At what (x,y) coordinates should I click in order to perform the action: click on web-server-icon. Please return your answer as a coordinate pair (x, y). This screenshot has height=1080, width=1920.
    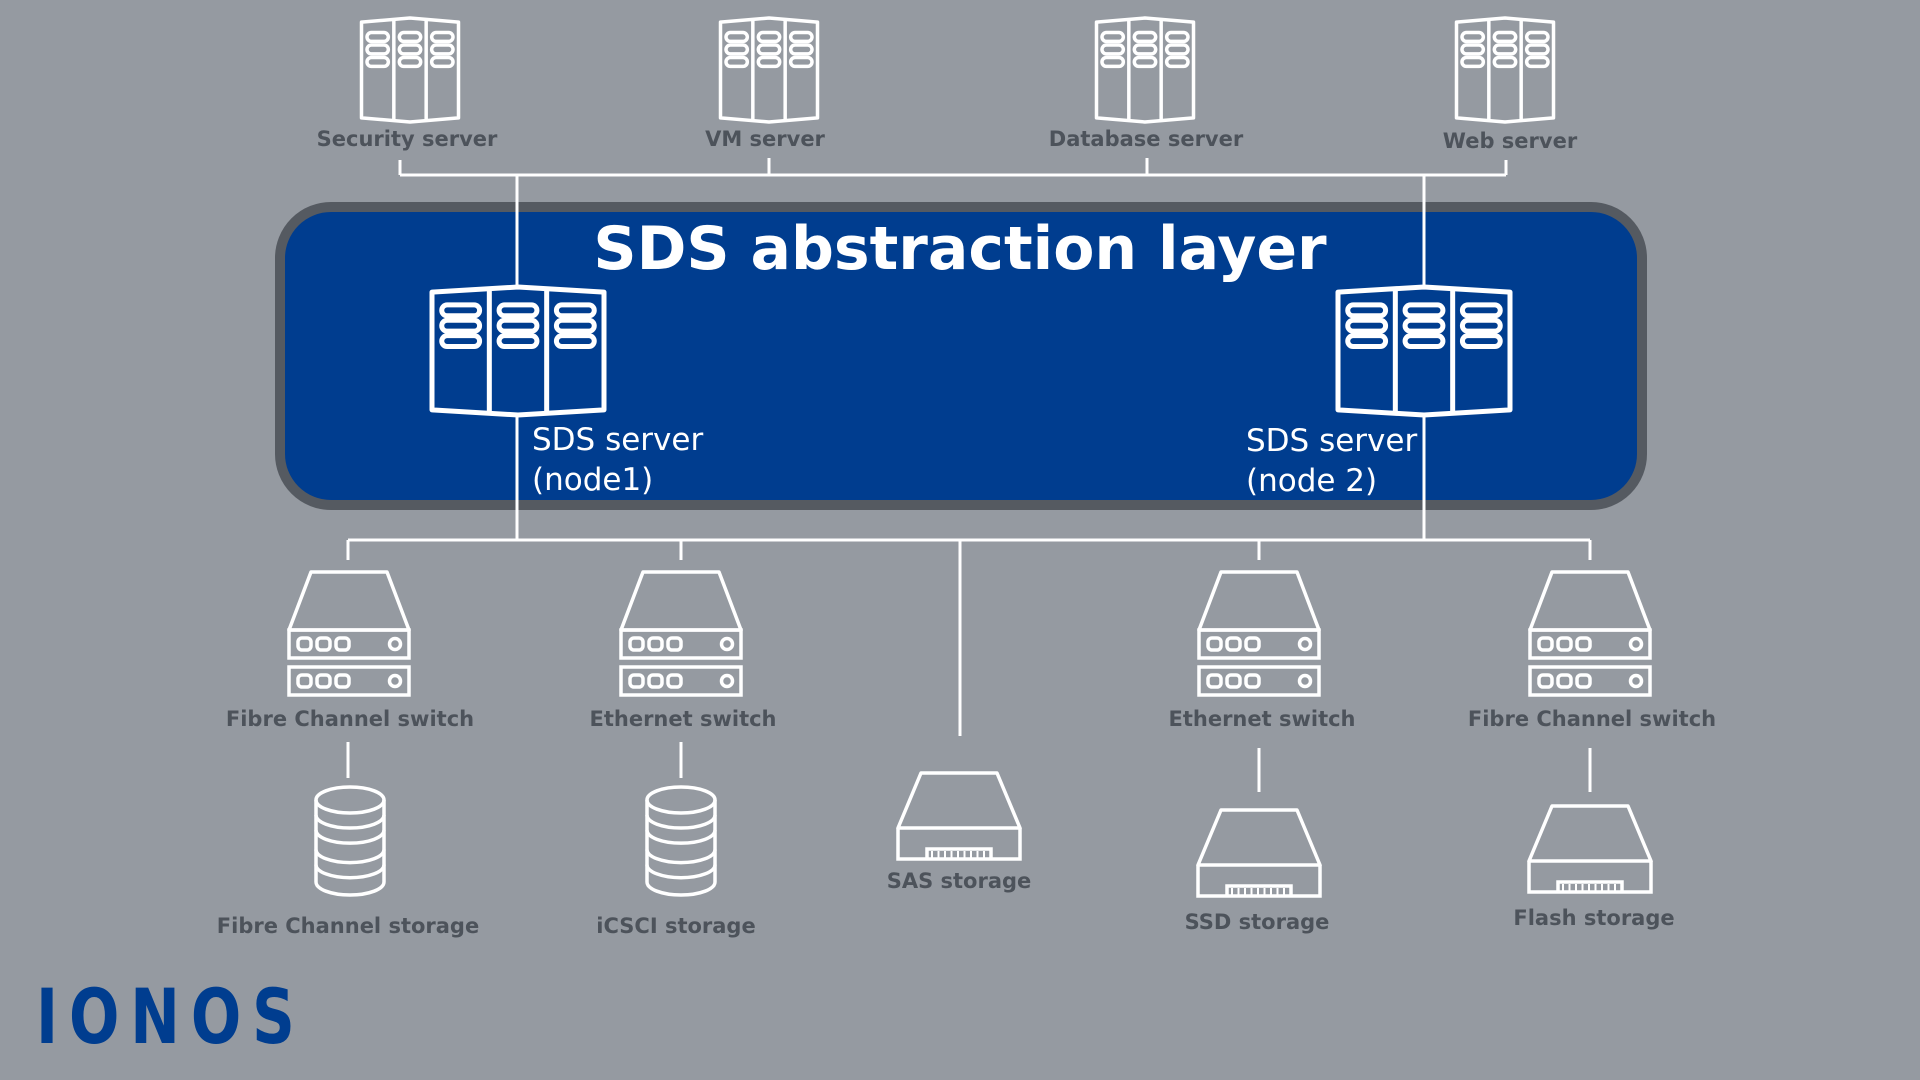
    Looking at the image, I should click on (1505, 70).